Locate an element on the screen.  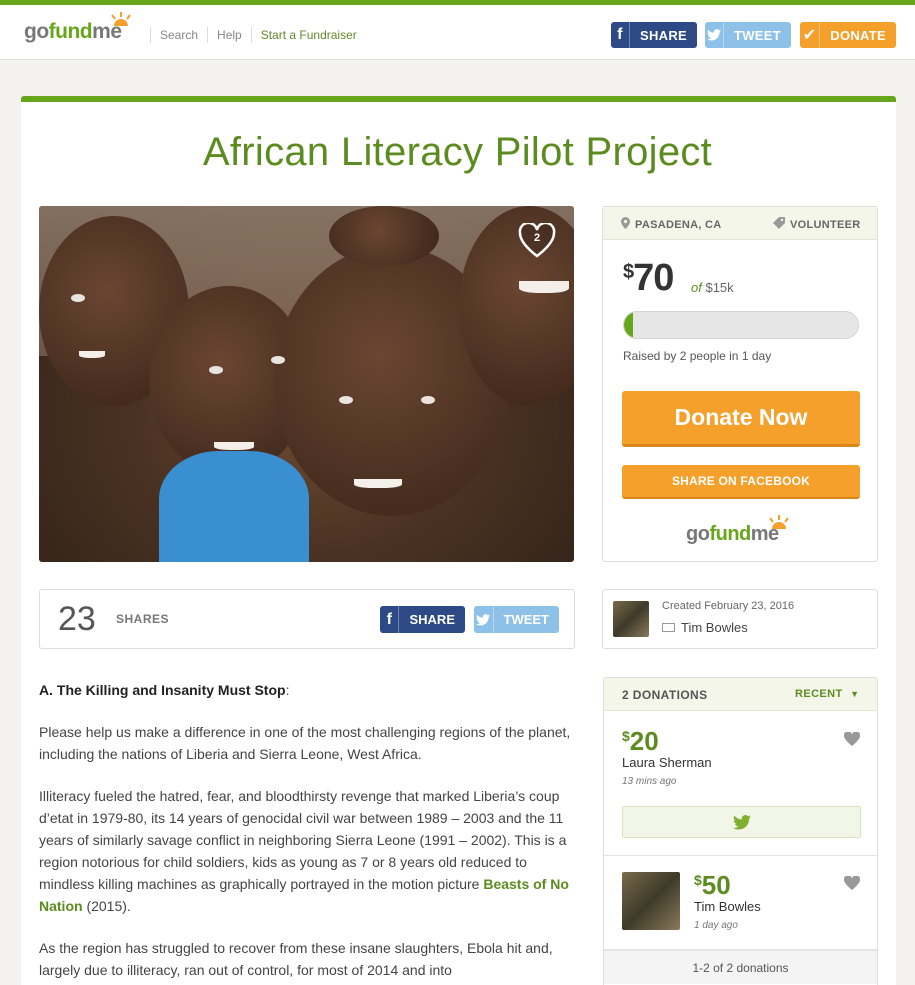
donor-avatar is located at coordinates (651, 901).